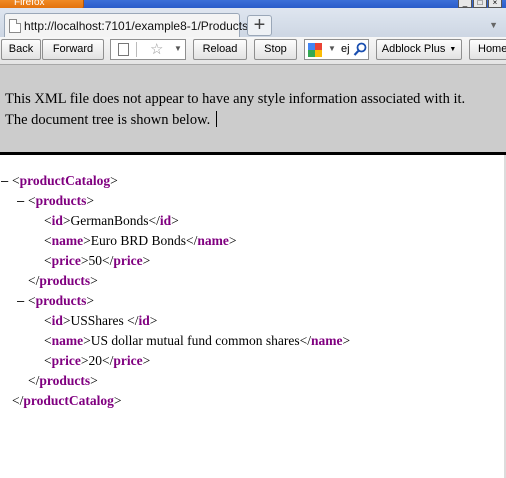 This screenshot has height=478, width=506. What do you see at coordinates (332, 48) in the screenshot?
I see `search-engine-chevron-icon: ▼` at bounding box center [332, 48].